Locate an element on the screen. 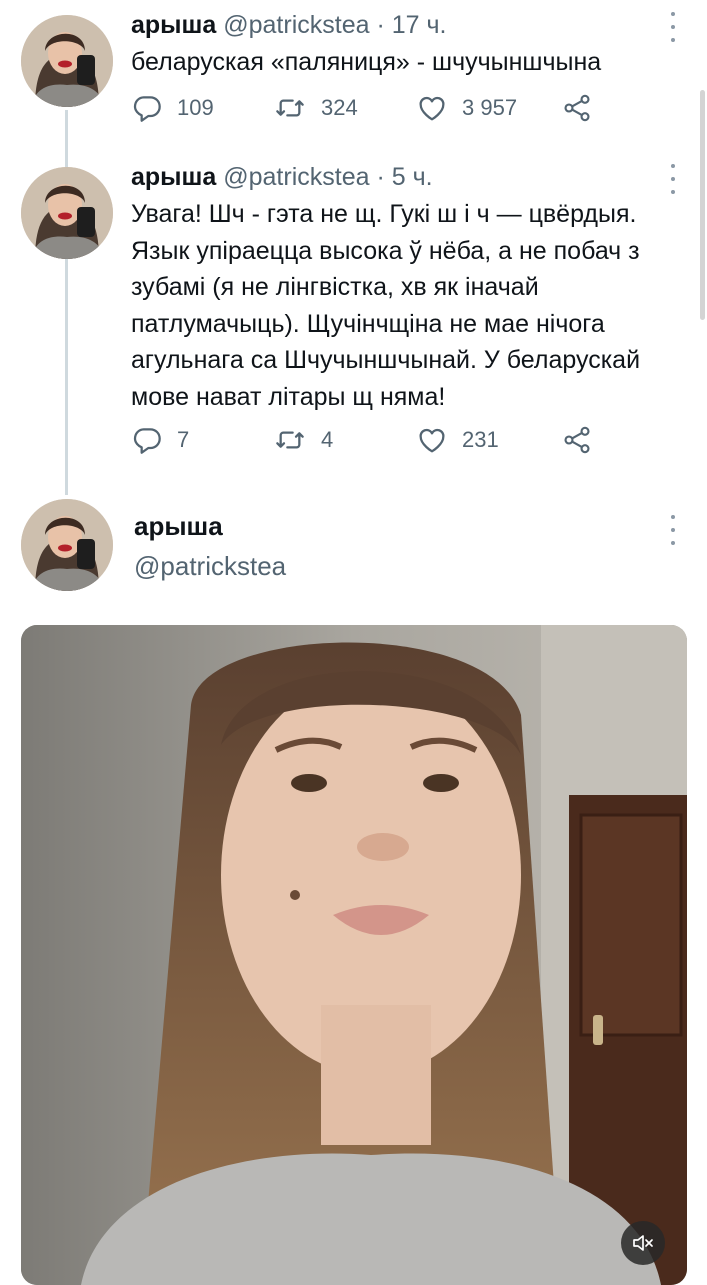  tweet-timestamp: 17 ч. is located at coordinates (419, 25).